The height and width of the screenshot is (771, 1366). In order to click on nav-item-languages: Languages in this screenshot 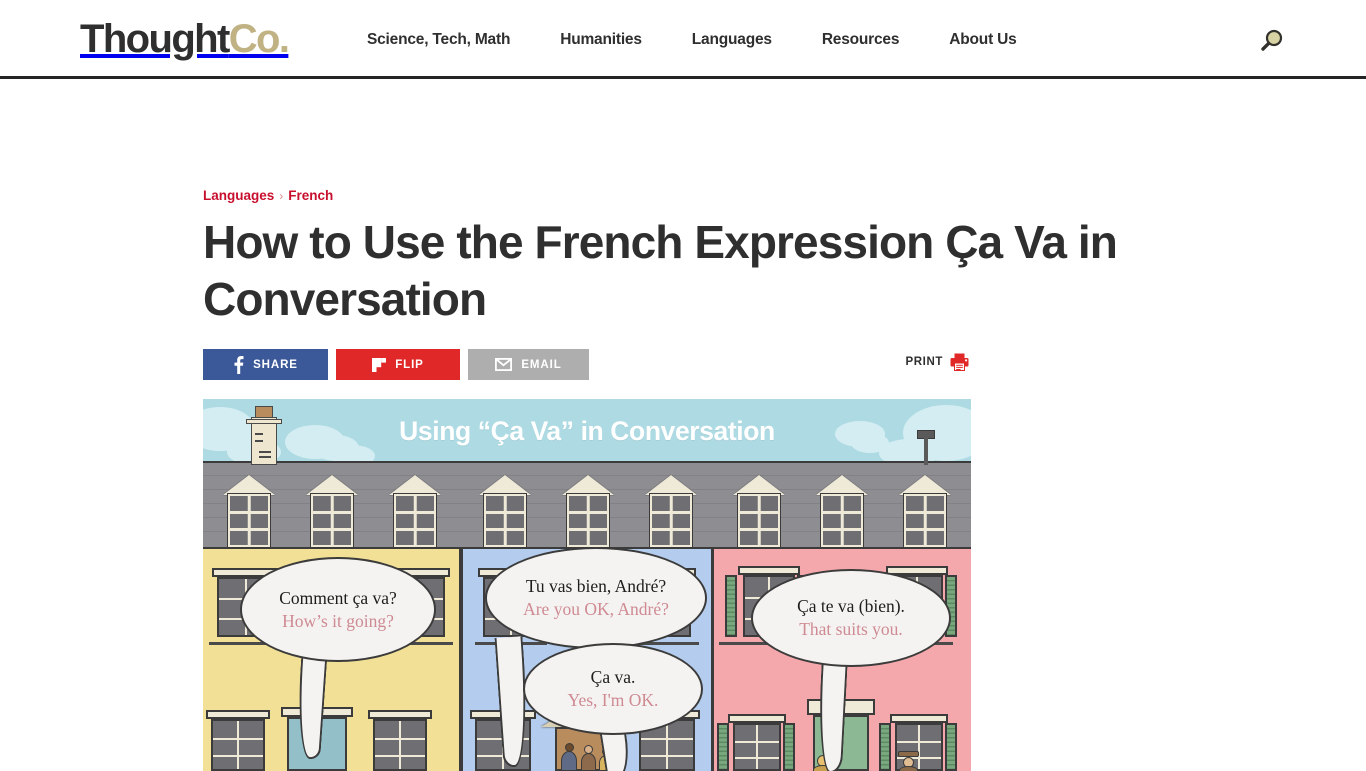, I will do `click(732, 40)`.